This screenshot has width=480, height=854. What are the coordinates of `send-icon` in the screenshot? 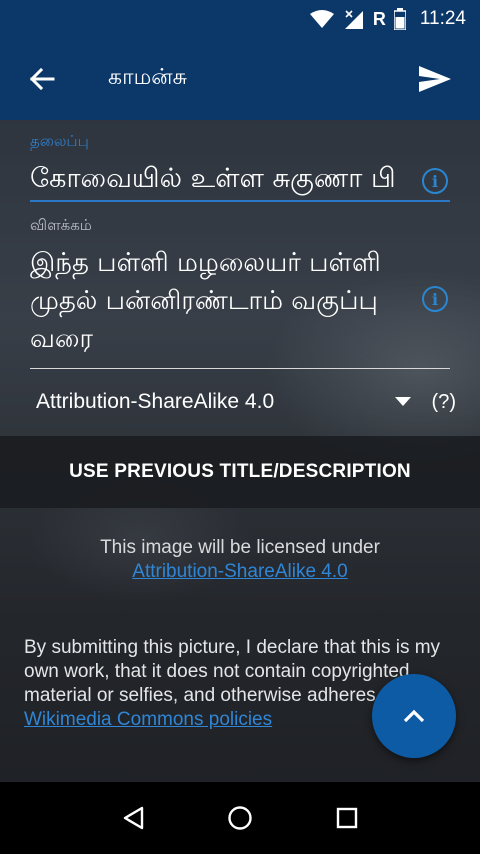 It's located at (435, 79).